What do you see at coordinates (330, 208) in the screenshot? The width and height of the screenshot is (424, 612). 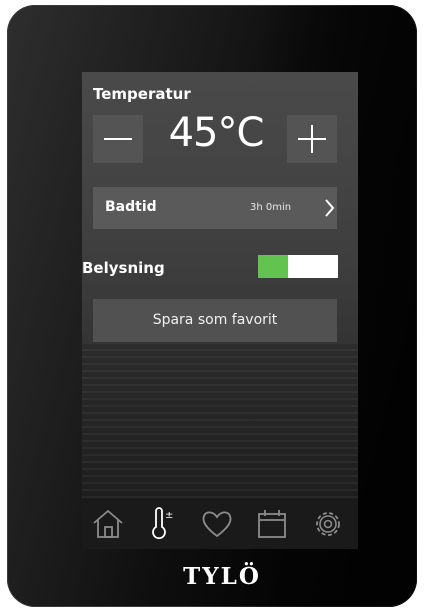 I see `chevron-right-icon` at bounding box center [330, 208].